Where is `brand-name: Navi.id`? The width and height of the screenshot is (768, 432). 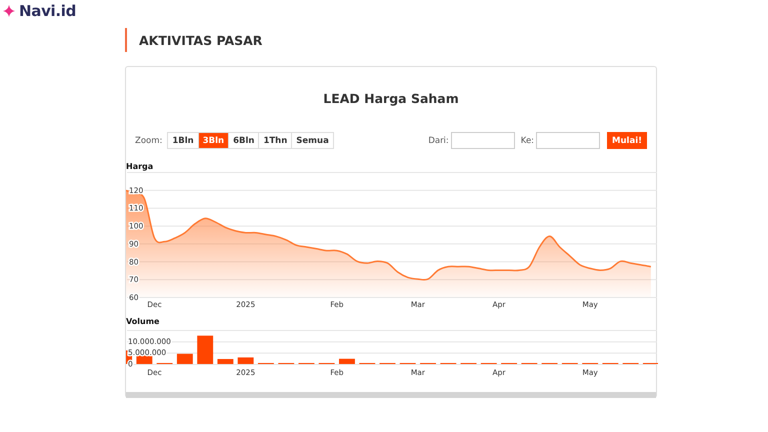
brand-name: Navi.id is located at coordinates (47, 11).